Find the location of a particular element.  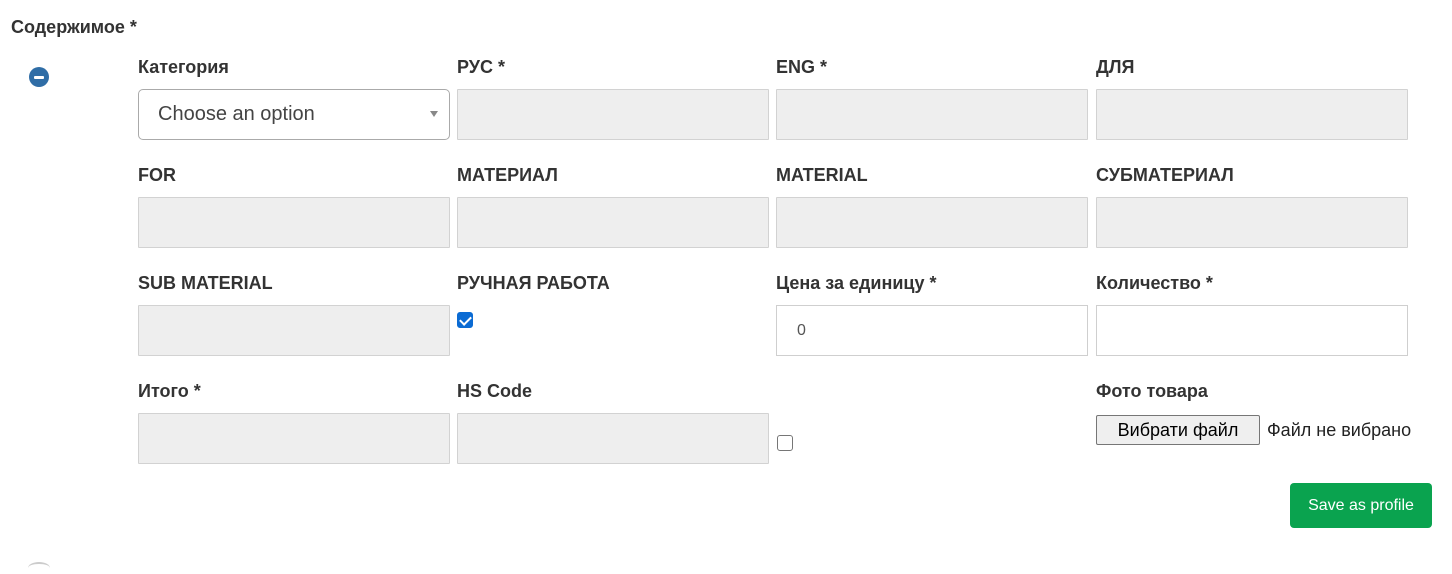

dlya-input is located at coordinates (1252, 114).